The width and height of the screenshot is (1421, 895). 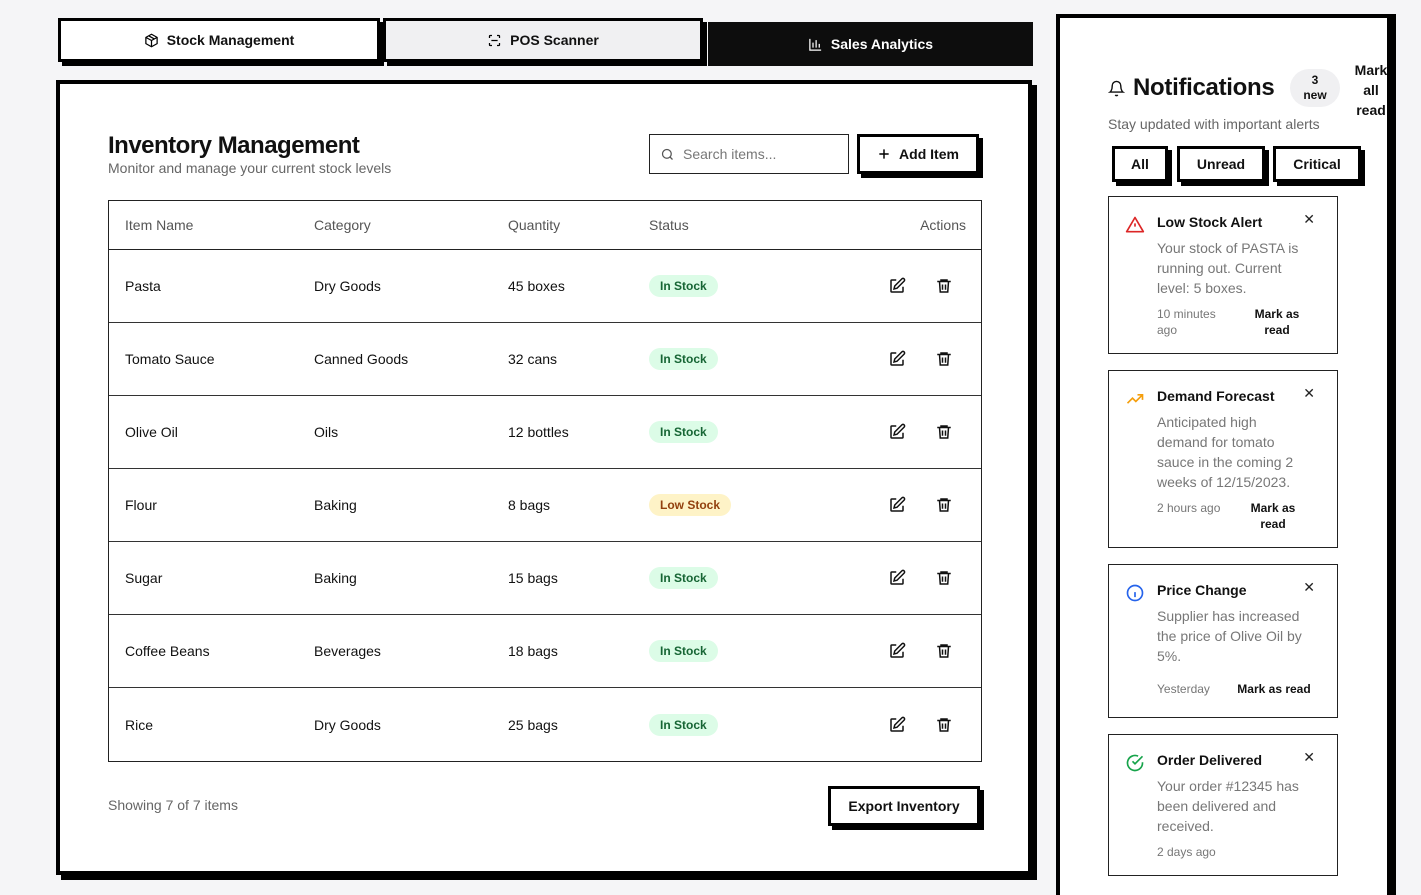 I want to click on notification-time: 2 hours ago, so click(x=1189, y=508).